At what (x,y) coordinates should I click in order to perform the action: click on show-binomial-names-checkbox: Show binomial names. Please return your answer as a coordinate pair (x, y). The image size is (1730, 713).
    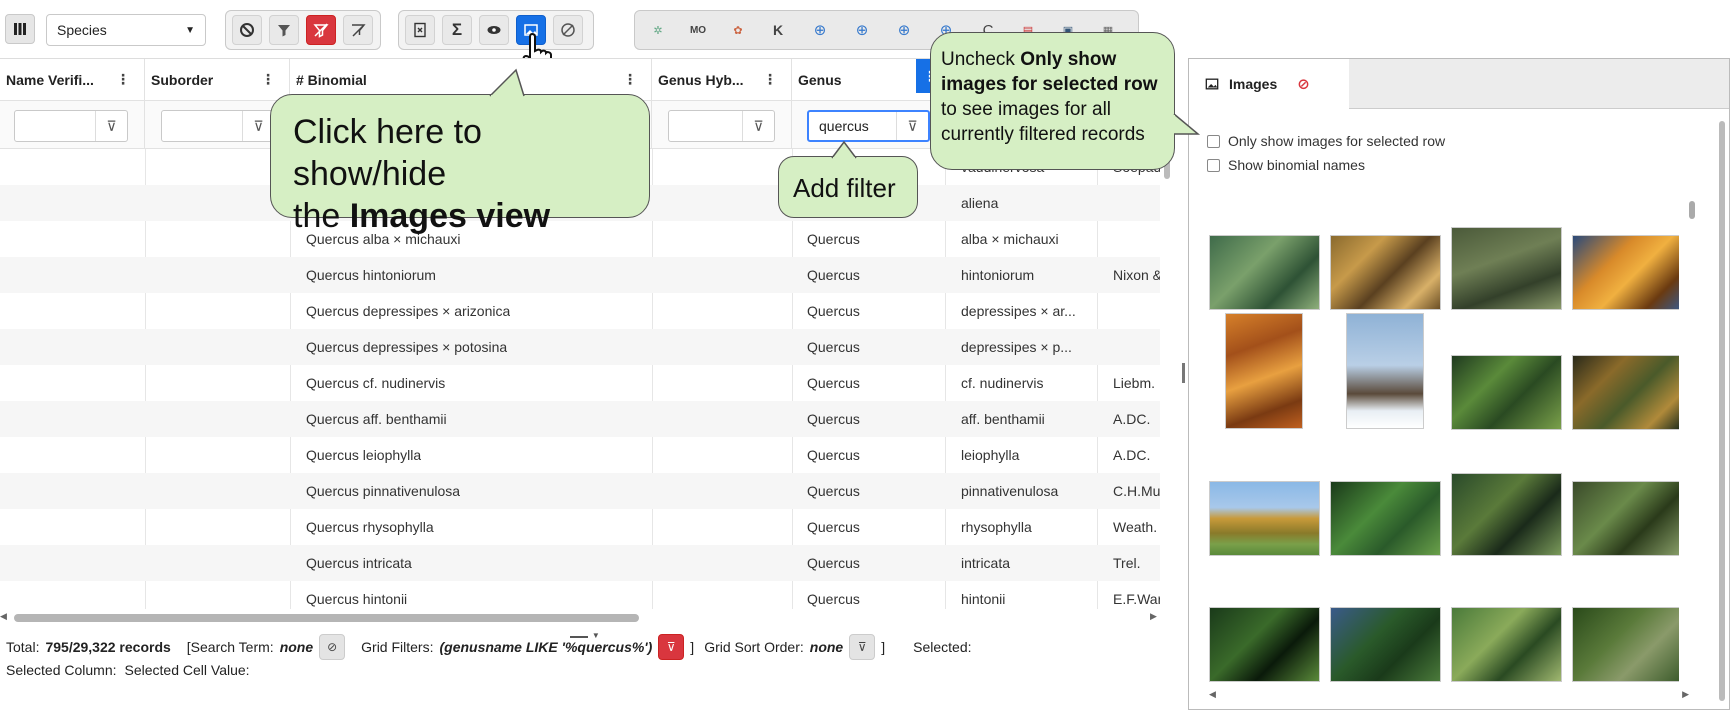
    Looking at the image, I should click on (1326, 165).